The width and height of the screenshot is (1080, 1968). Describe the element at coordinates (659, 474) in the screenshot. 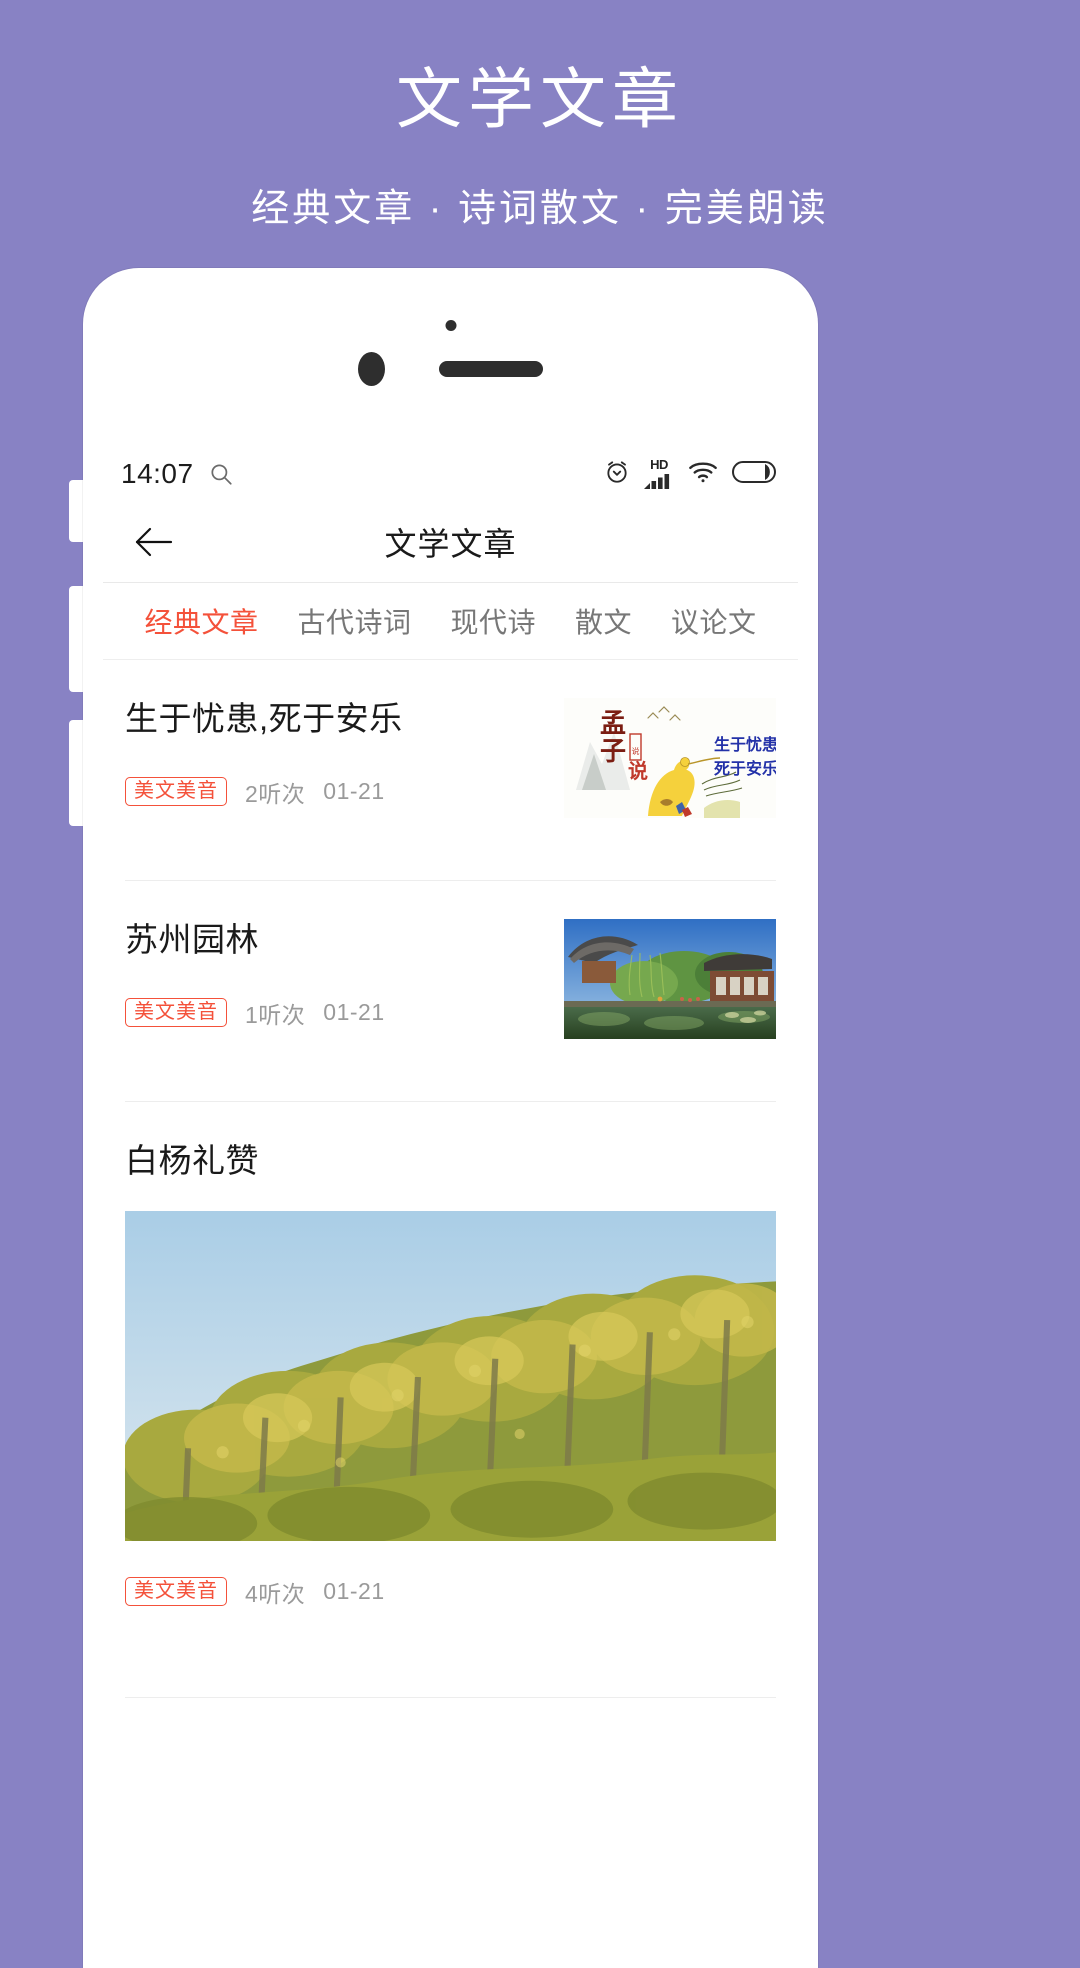

I see `hd-signal-icon: HD` at that location.